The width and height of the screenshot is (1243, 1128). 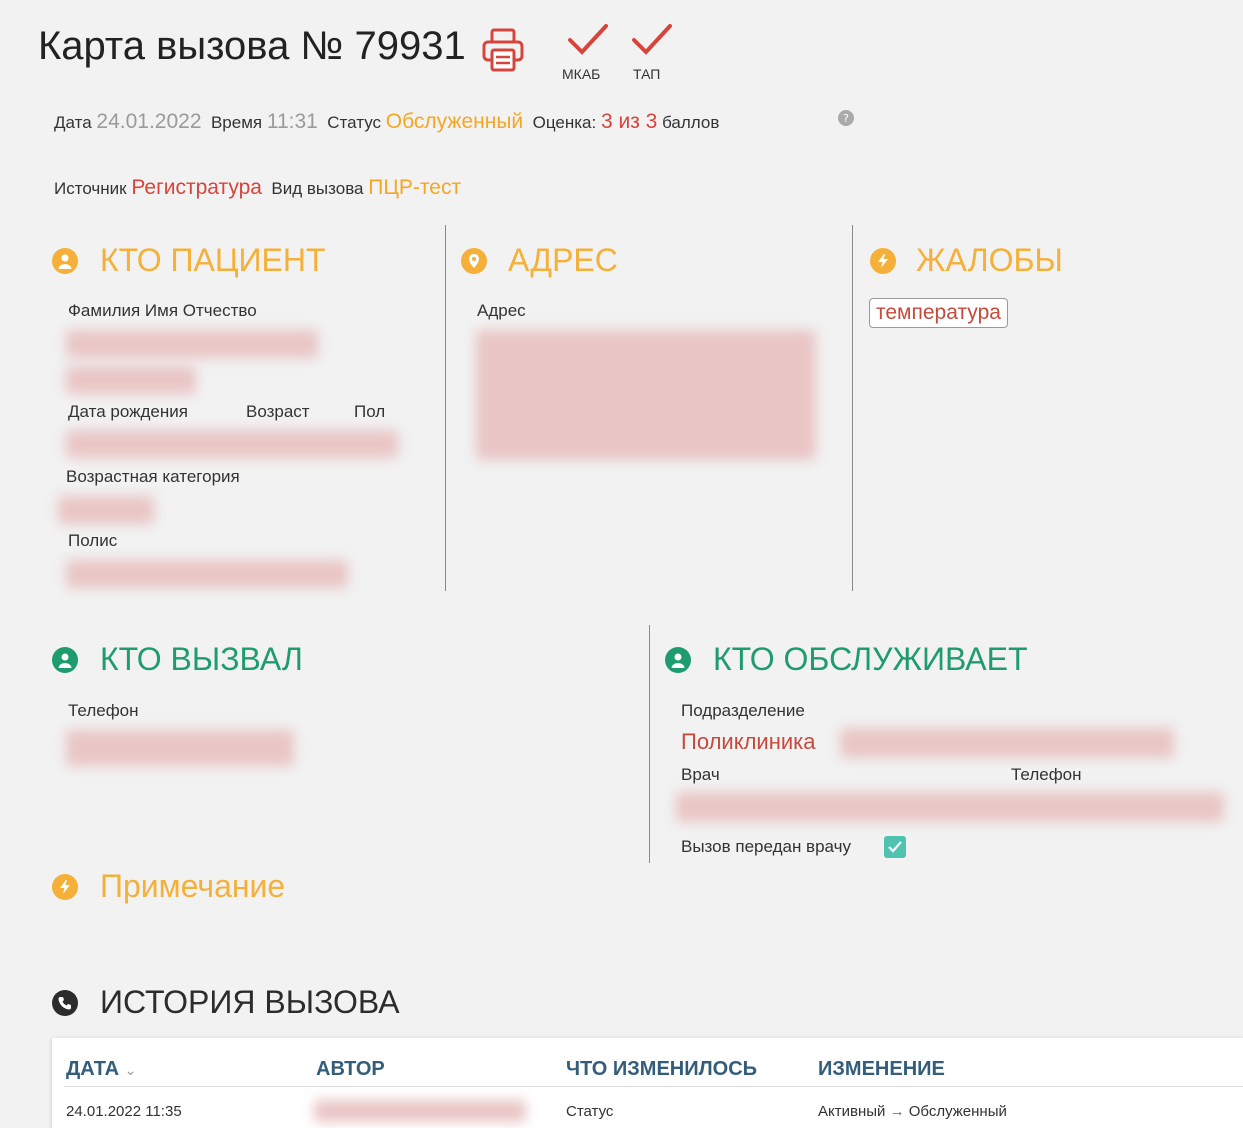 I want to click on status-value: Обслуженный, so click(x=454, y=121).